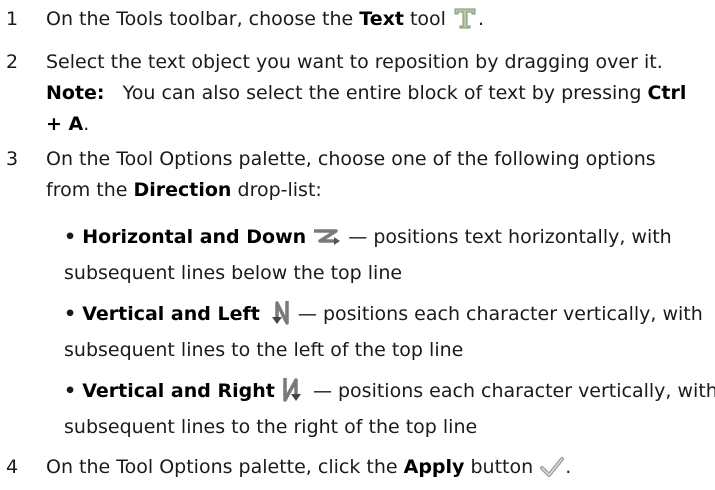 This screenshot has width=715, height=490. I want to click on apply-label: Apply, so click(434, 467).